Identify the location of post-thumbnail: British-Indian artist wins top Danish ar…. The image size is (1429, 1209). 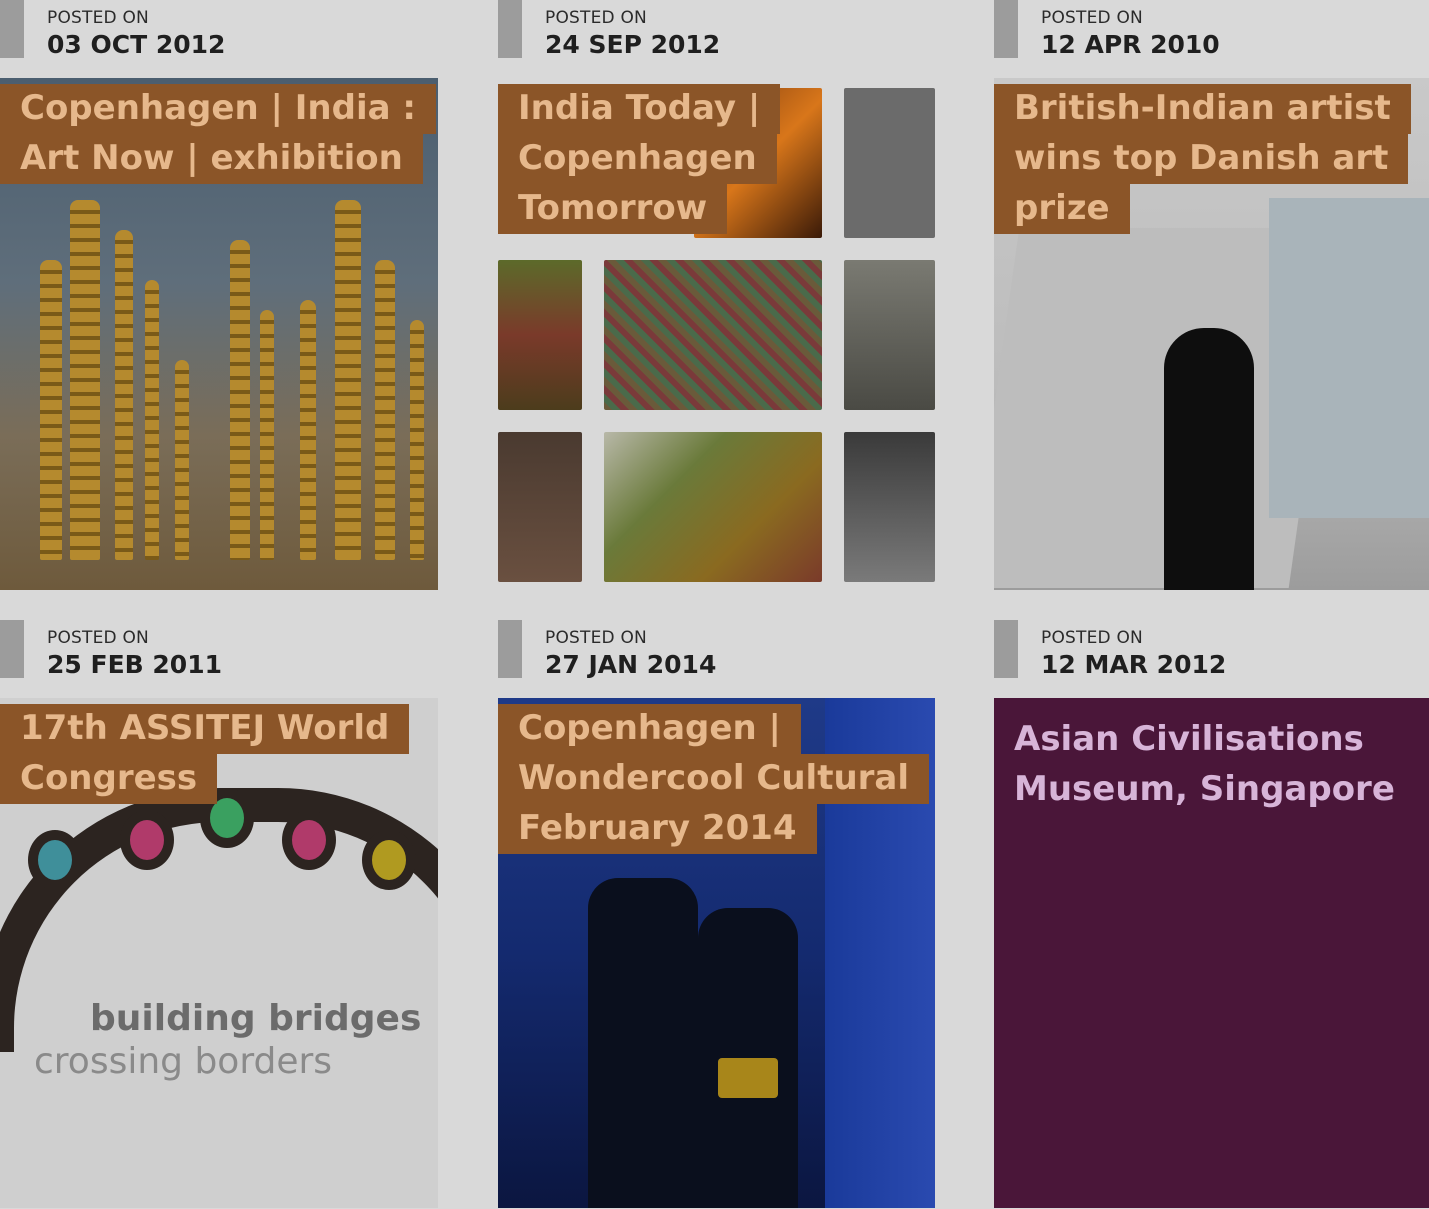
(1211, 334).